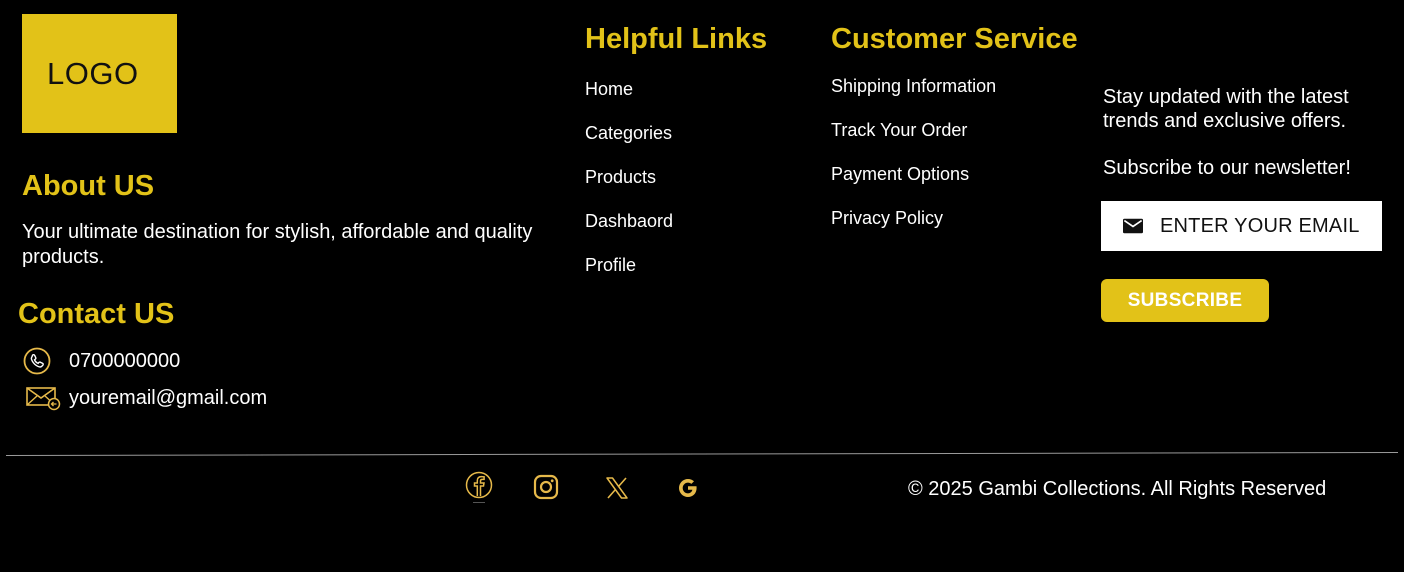  What do you see at coordinates (629, 276) in the screenshot?
I see `link-profile: Profile` at bounding box center [629, 276].